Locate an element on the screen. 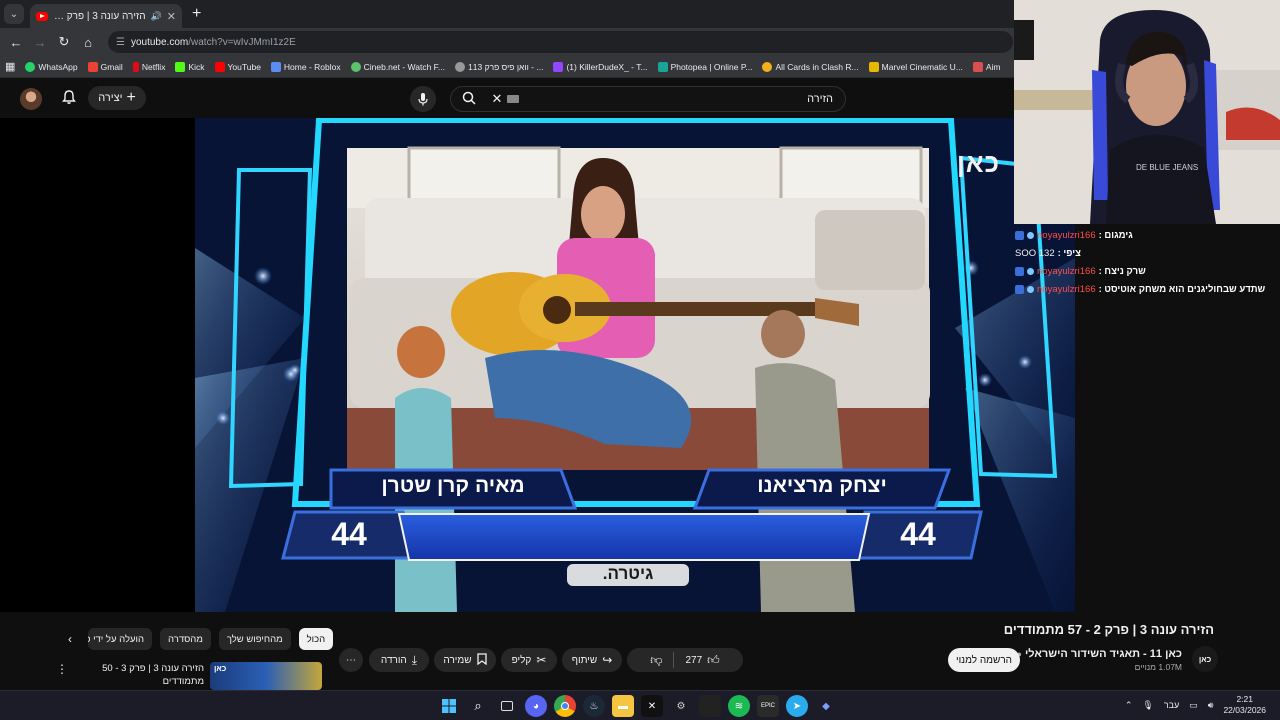 The image size is (1280, 720). bookmark-netflix: Netflix is located at coordinates (149, 66).